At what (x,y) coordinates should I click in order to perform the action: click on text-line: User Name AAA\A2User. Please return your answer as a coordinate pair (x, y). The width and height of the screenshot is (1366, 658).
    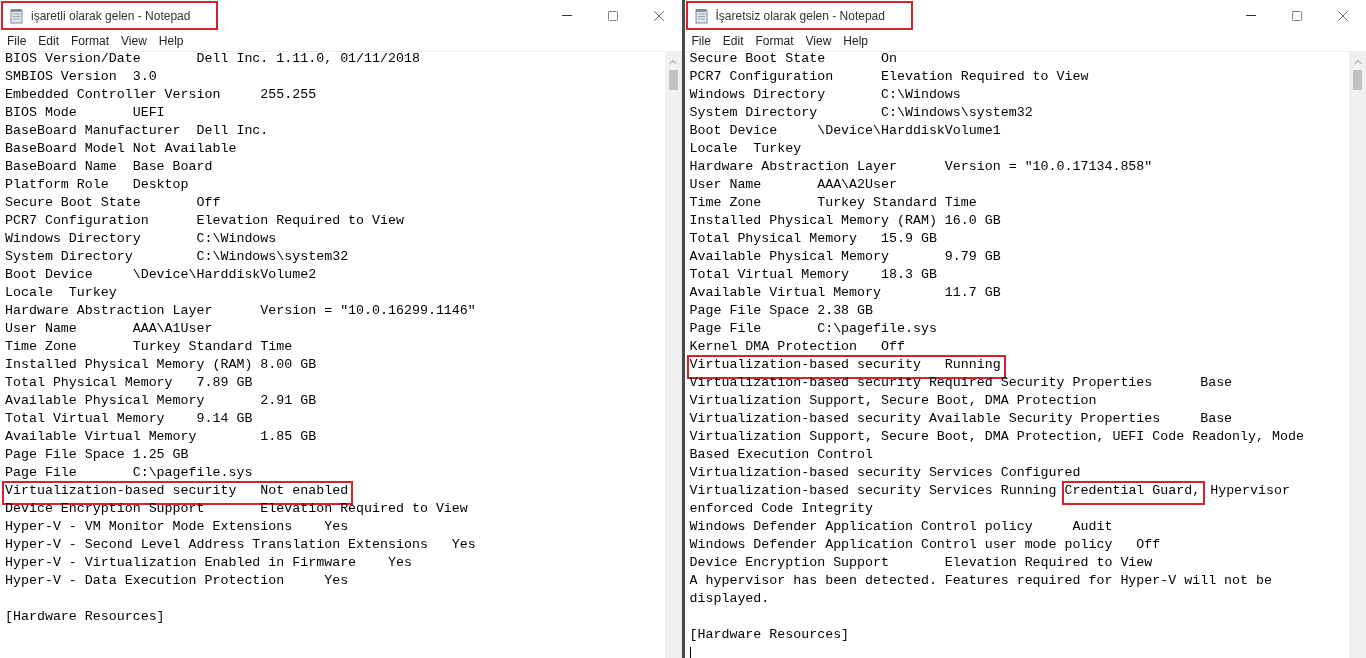
    Looking at the image, I should click on (793, 186).